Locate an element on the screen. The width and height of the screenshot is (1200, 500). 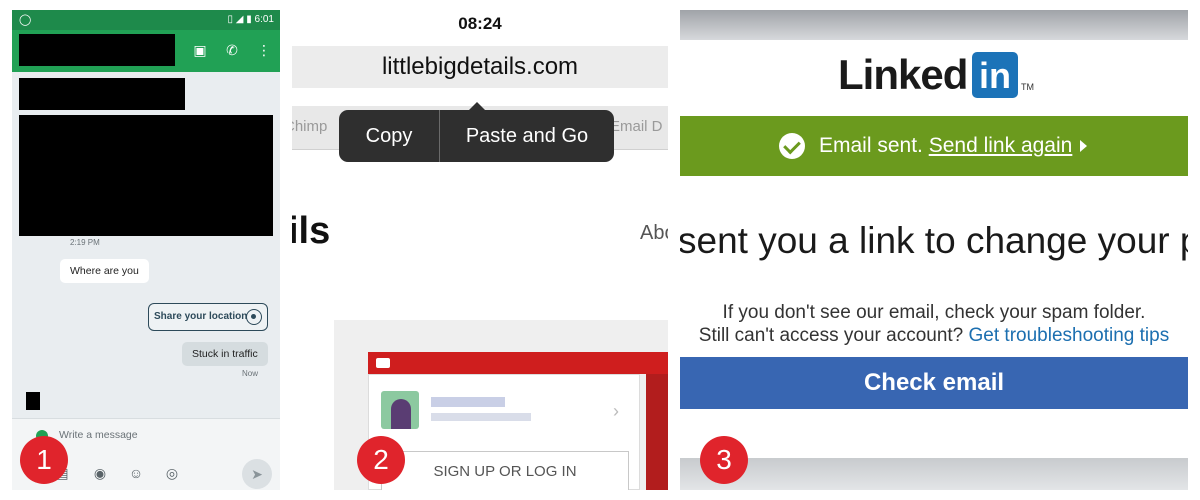
banner-text: Email sent. is located at coordinates (871, 145).